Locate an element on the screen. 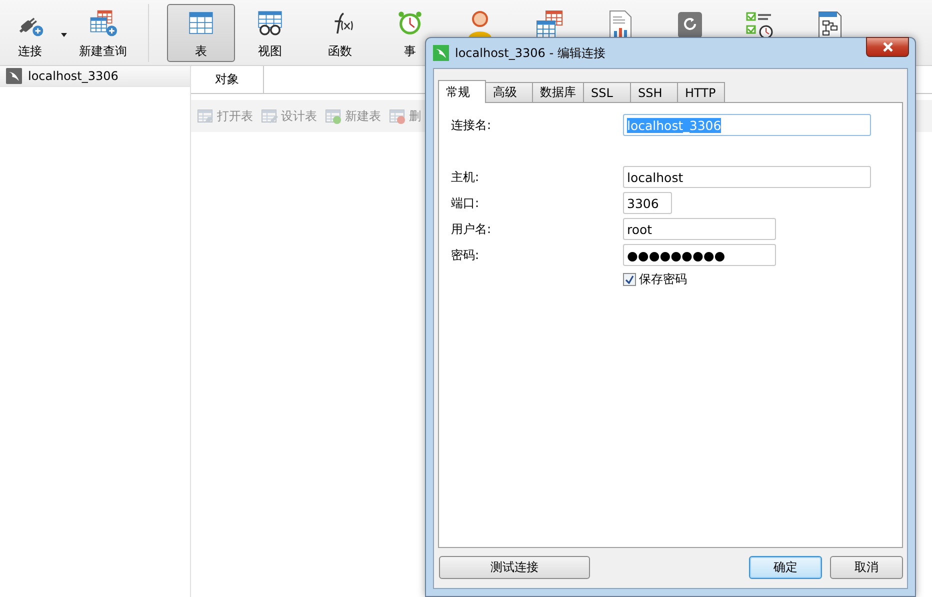 Image resolution: width=932 pixels, height=597 pixels. check-icon is located at coordinates (629, 279).